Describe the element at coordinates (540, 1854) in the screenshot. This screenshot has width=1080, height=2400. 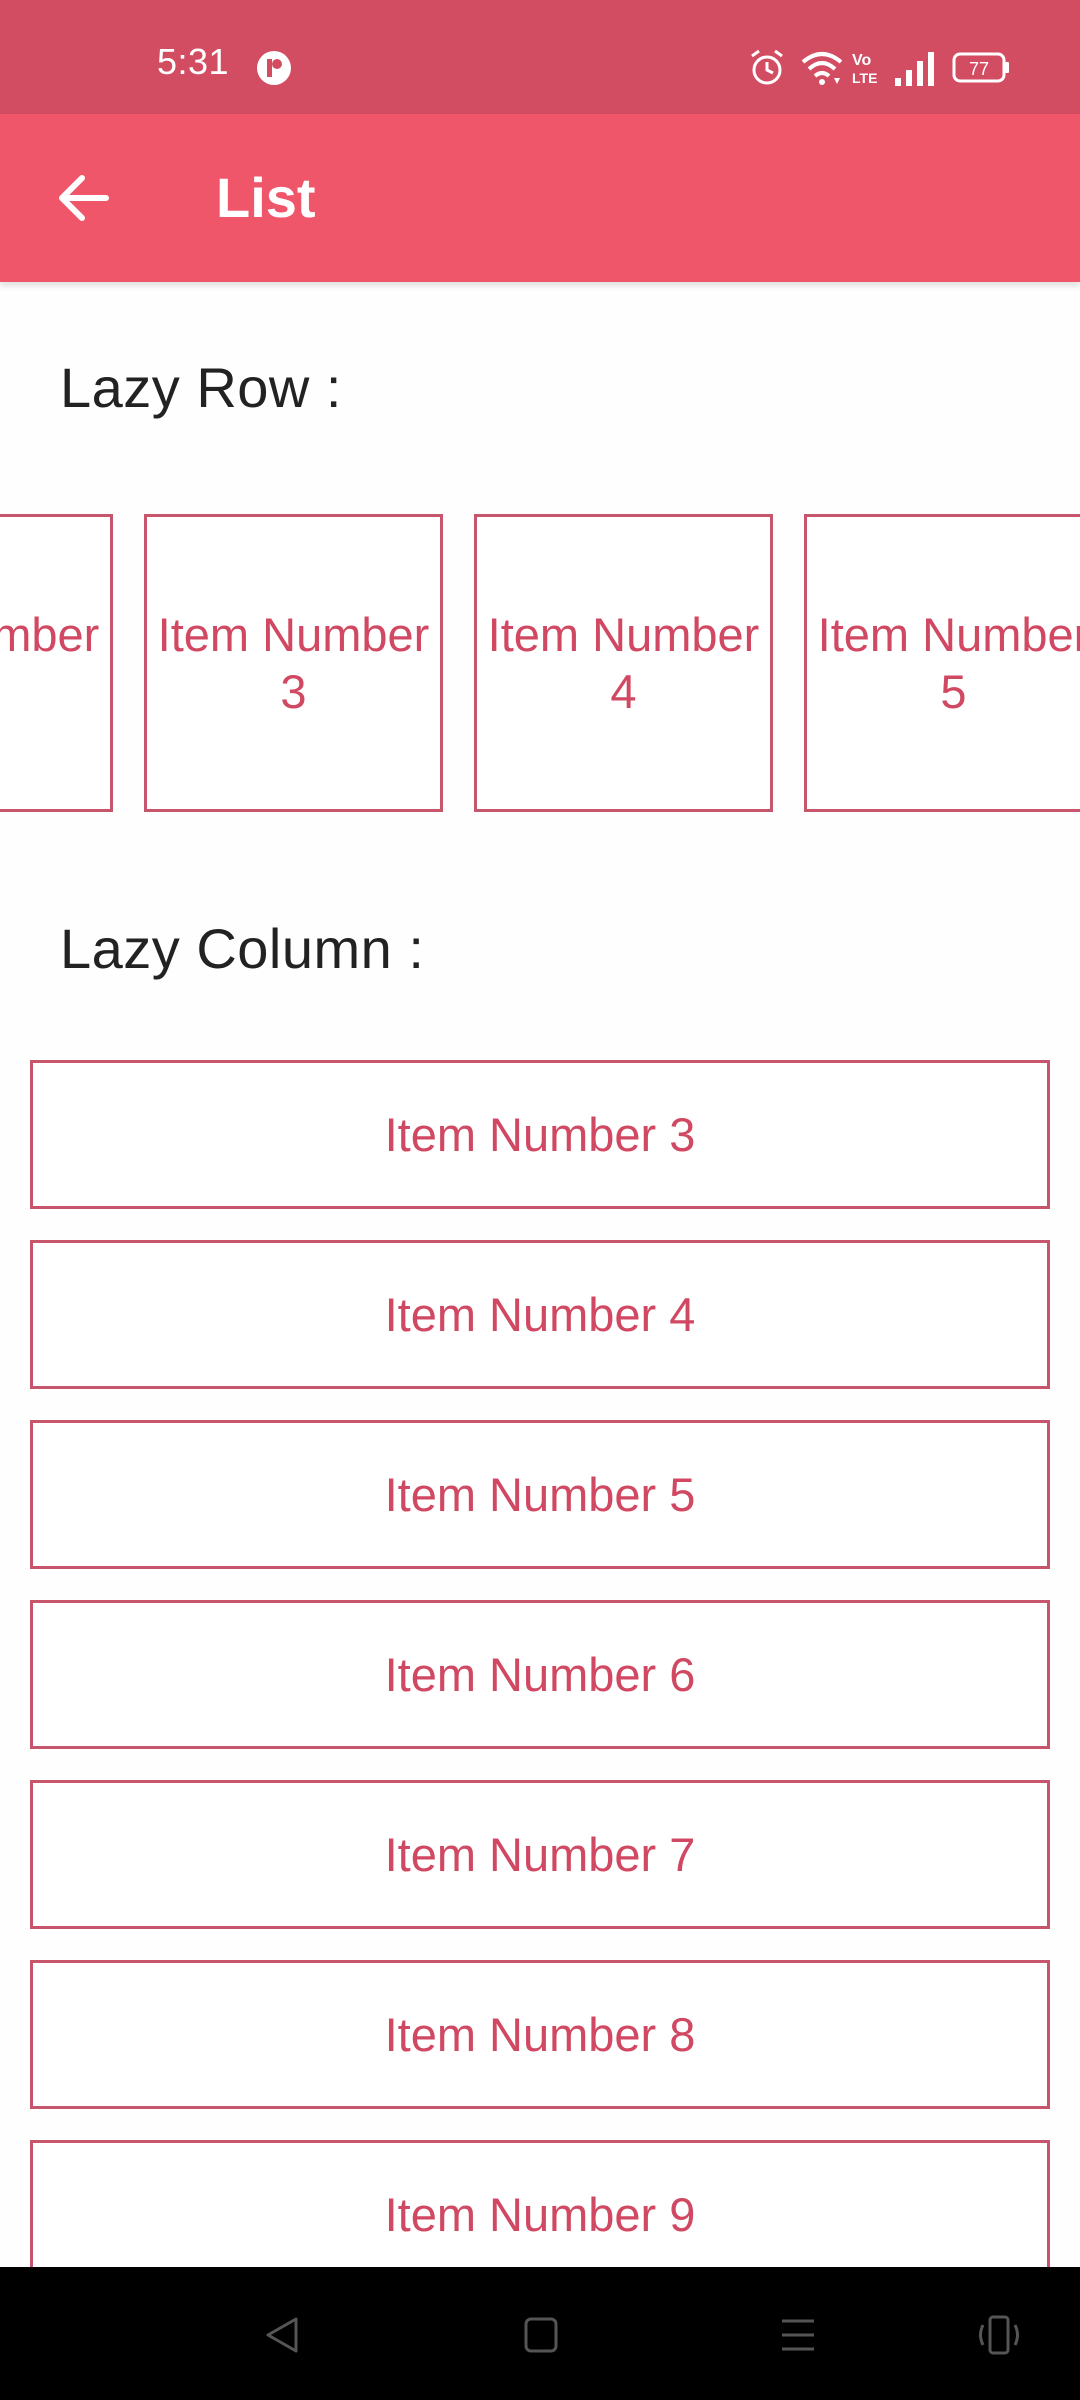
I see `column-item: Item Number 7` at that location.